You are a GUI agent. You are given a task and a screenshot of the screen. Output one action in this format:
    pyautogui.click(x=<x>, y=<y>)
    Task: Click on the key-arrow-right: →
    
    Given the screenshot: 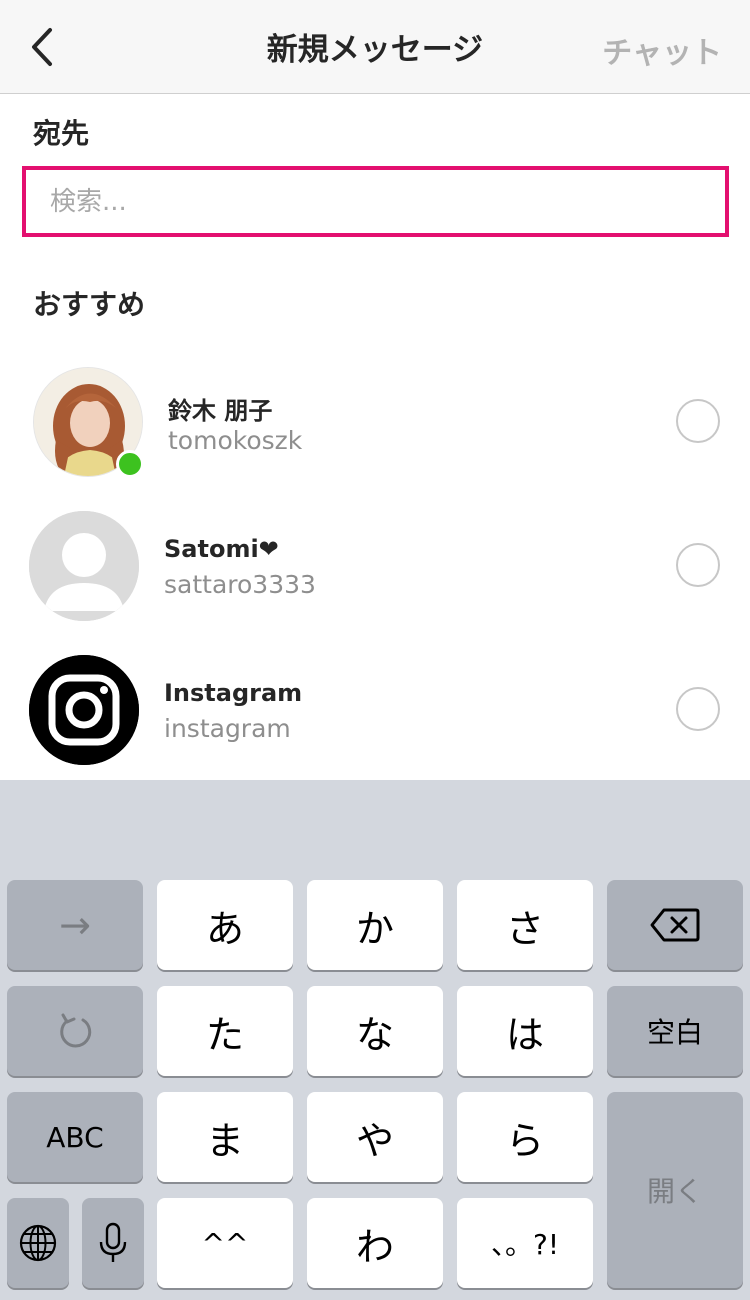 What is the action you would take?
    pyautogui.click(x=75, y=925)
    